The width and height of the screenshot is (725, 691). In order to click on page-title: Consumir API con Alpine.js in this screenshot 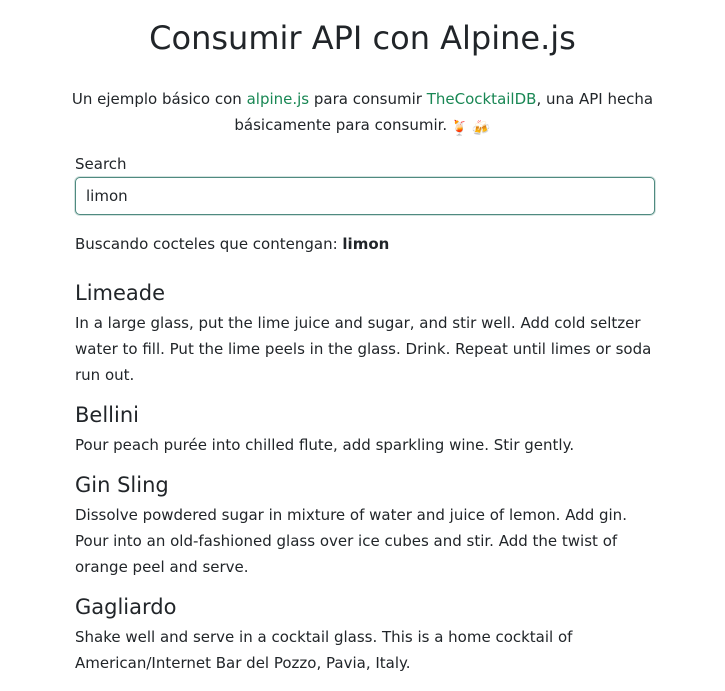, I will do `click(362, 38)`.